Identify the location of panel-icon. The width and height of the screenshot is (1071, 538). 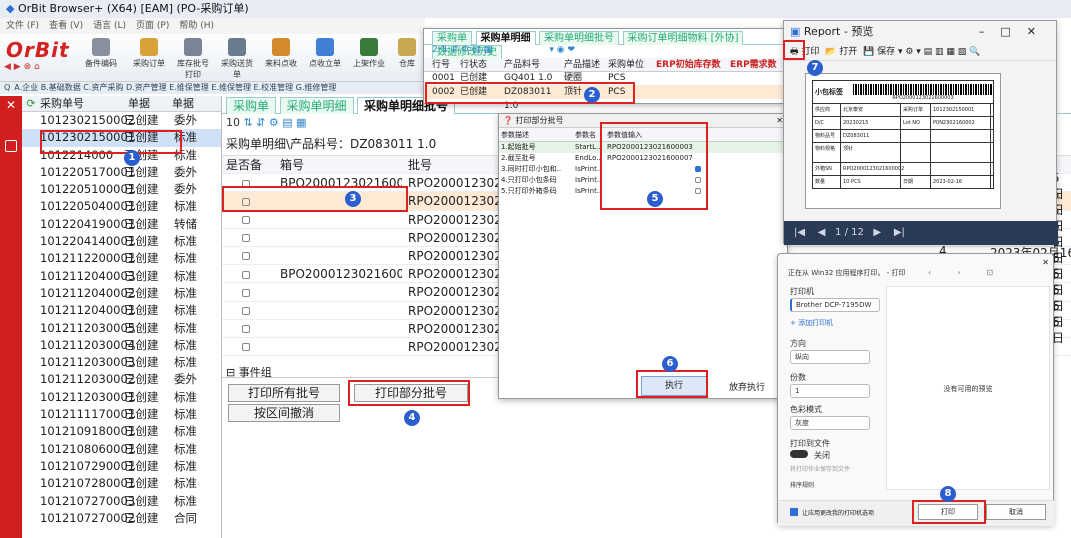
(11, 146).